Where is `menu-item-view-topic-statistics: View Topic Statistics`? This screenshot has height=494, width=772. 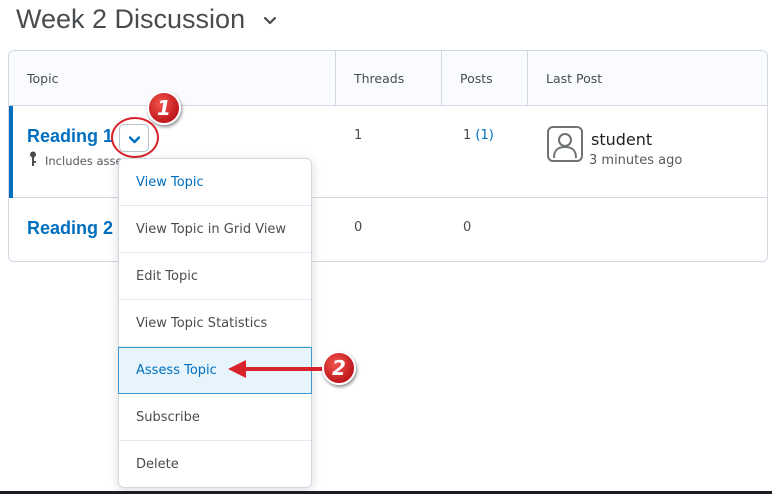 menu-item-view-topic-statistics: View Topic Statistics is located at coordinates (215, 323).